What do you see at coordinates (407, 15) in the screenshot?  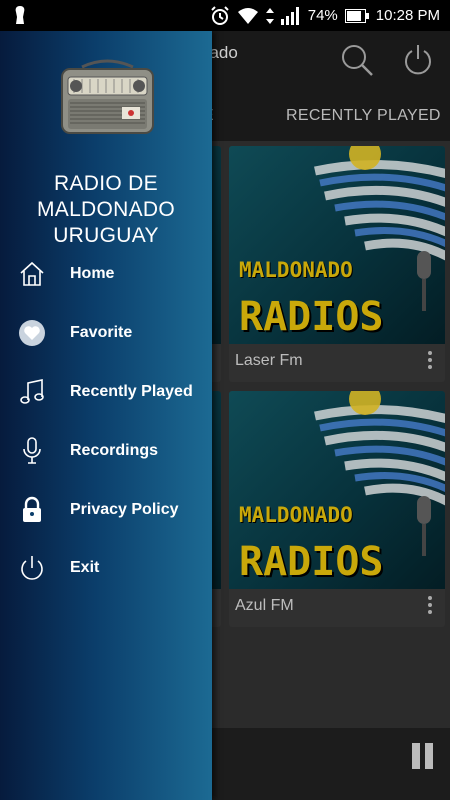 I see `clock: 10:28 PM` at bounding box center [407, 15].